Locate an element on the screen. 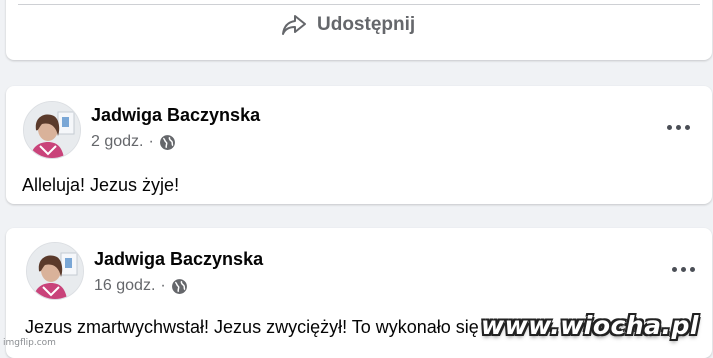 Image resolution: width=713 pixels, height=358 pixels. share-label: Udostępnij is located at coordinates (366, 24).